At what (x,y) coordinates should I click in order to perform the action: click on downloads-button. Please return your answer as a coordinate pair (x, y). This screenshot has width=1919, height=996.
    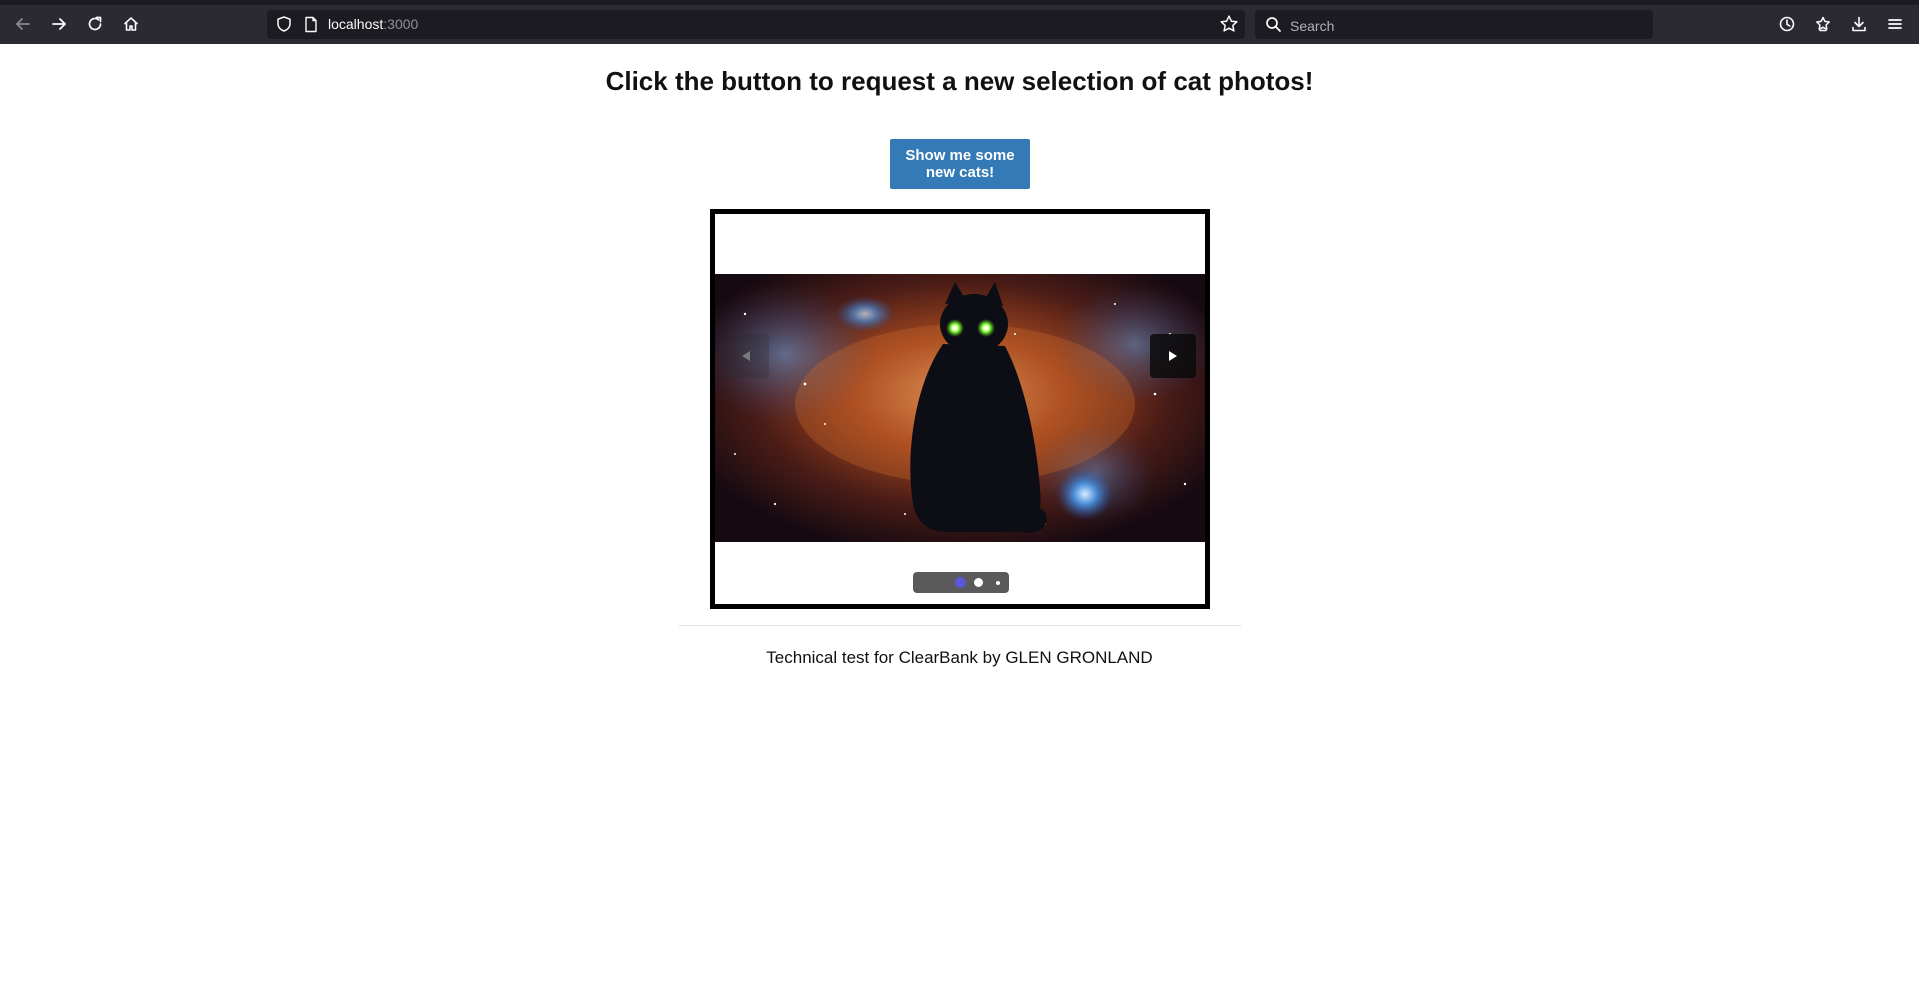
    Looking at the image, I should click on (1859, 24).